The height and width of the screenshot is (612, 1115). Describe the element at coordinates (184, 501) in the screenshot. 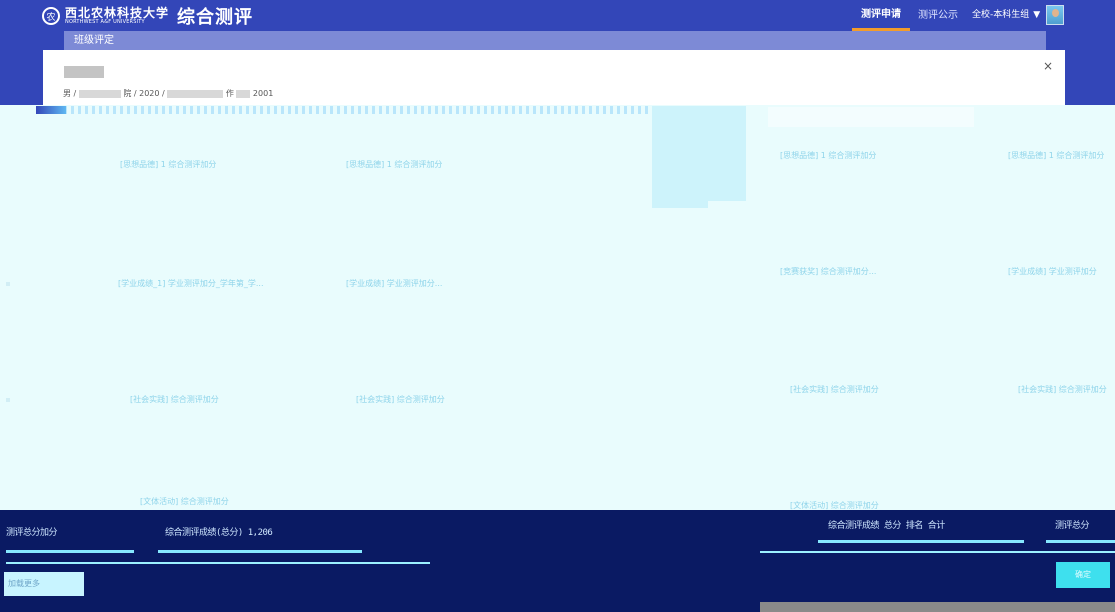

I see `list-item: [文体活动] 综合测评加分` at that location.